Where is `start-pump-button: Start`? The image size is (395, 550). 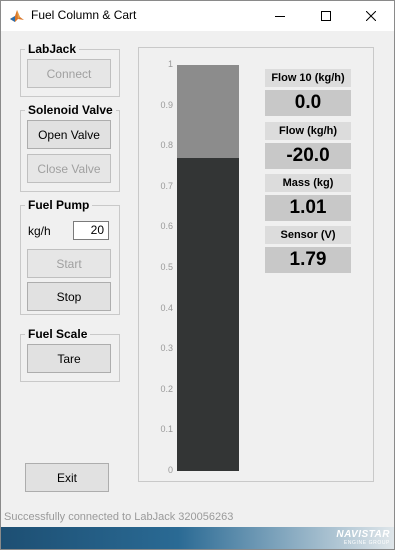
start-pump-button: Start is located at coordinates (69, 263).